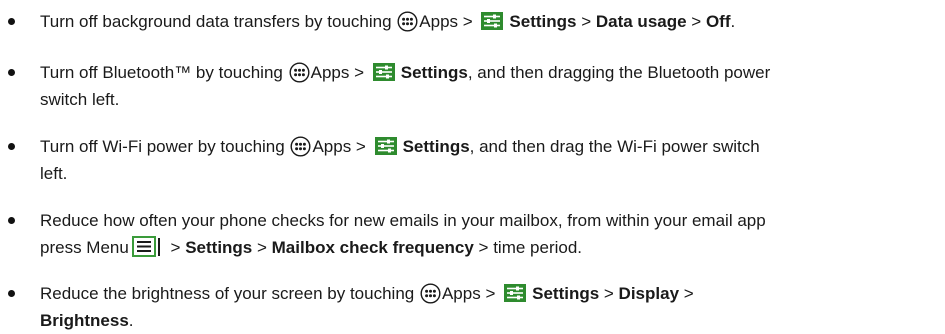 This screenshot has height=334, width=945. Describe the element at coordinates (372, 247) in the screenshot. I see `mailbox-check-frequency-label: Mailbox check frequency` at that location.